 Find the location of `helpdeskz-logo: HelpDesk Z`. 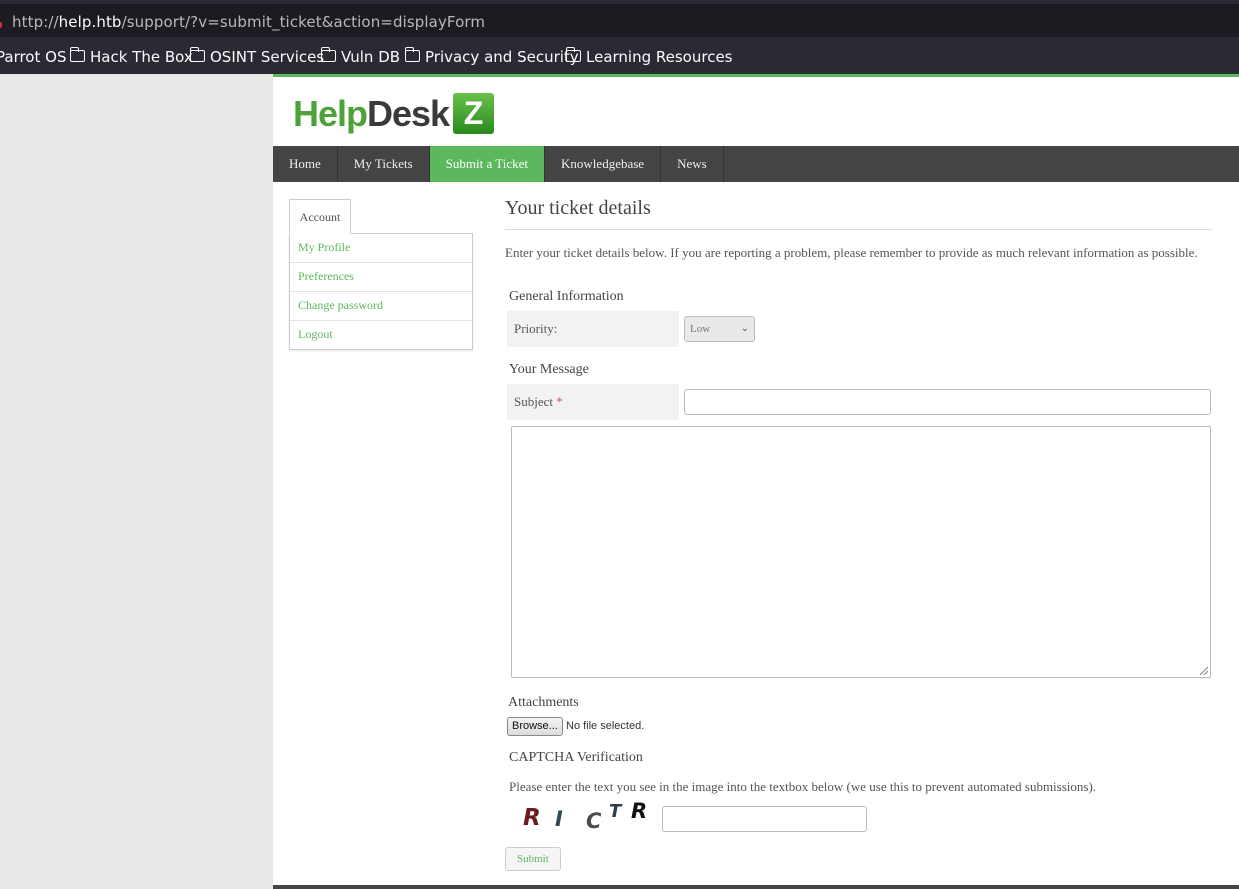

helpdeskz-logo: HelpDesk Z is located at coordinates (394, 113).